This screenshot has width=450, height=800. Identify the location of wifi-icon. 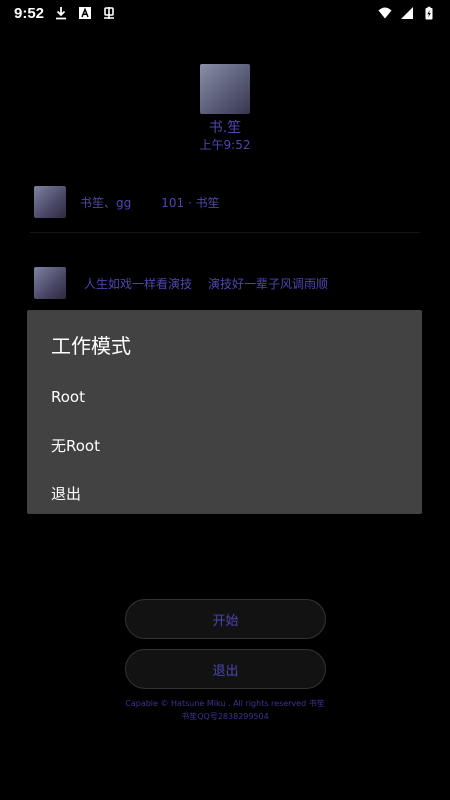
(385, 13).